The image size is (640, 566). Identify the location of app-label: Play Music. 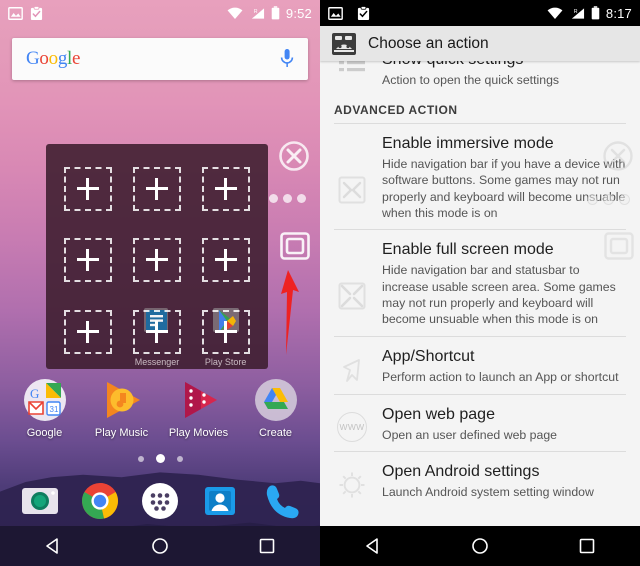
(121, 433).